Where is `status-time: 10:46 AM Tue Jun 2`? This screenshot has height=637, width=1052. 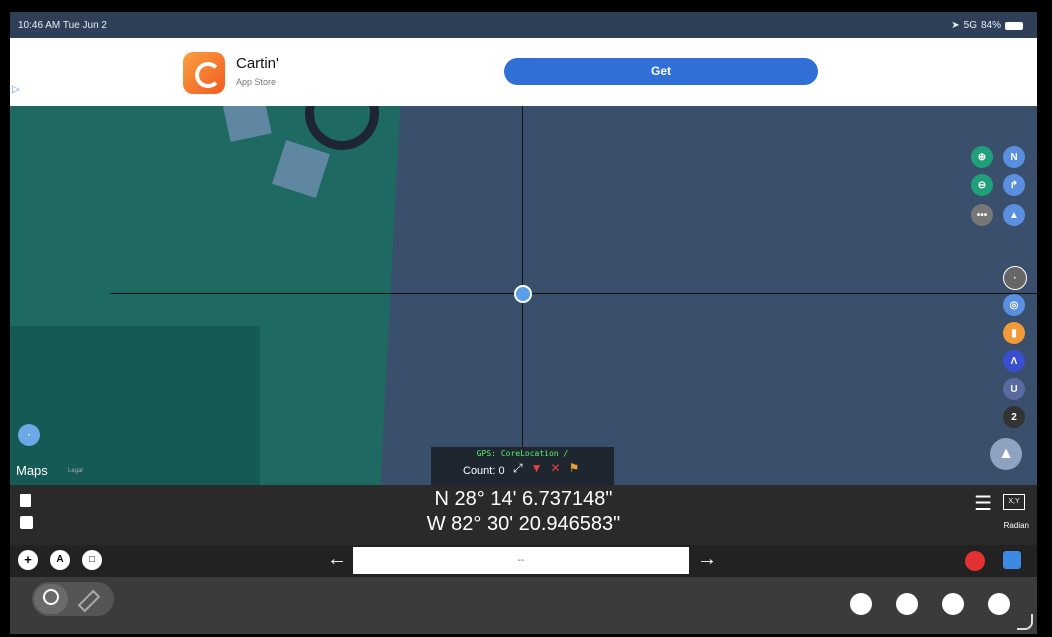 status-time: 10:46 AM Tue Jun 2 is located at coordinates (62, 25).